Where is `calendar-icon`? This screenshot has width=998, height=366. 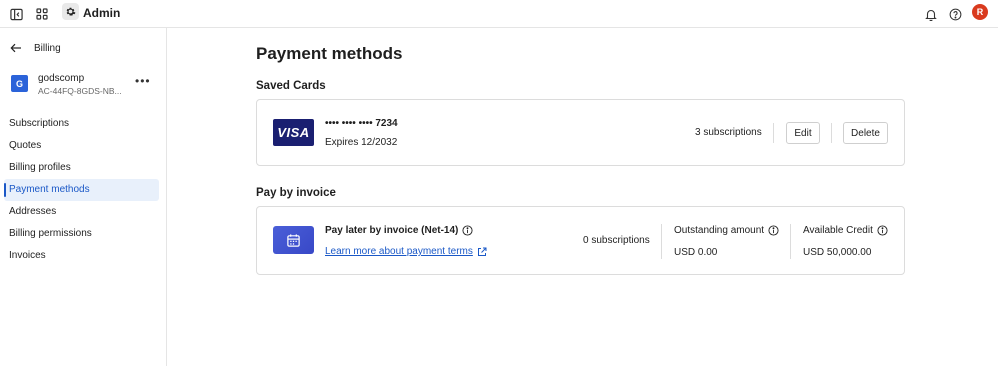
calendar-icon is located at coordinates (293, 240).